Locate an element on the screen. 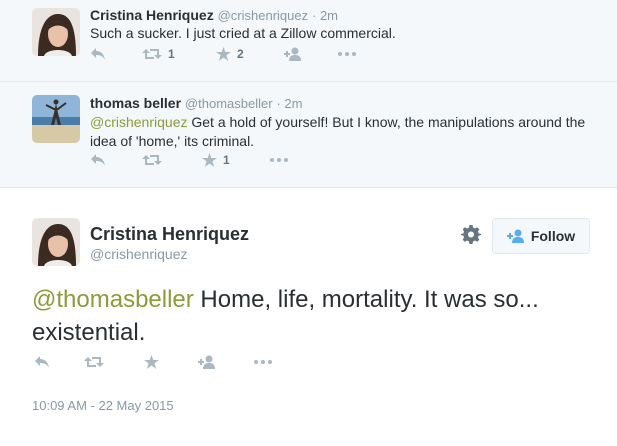 The image size is (617, 446). author-handle: @thomasbeller is located at coordinates (229, 103).